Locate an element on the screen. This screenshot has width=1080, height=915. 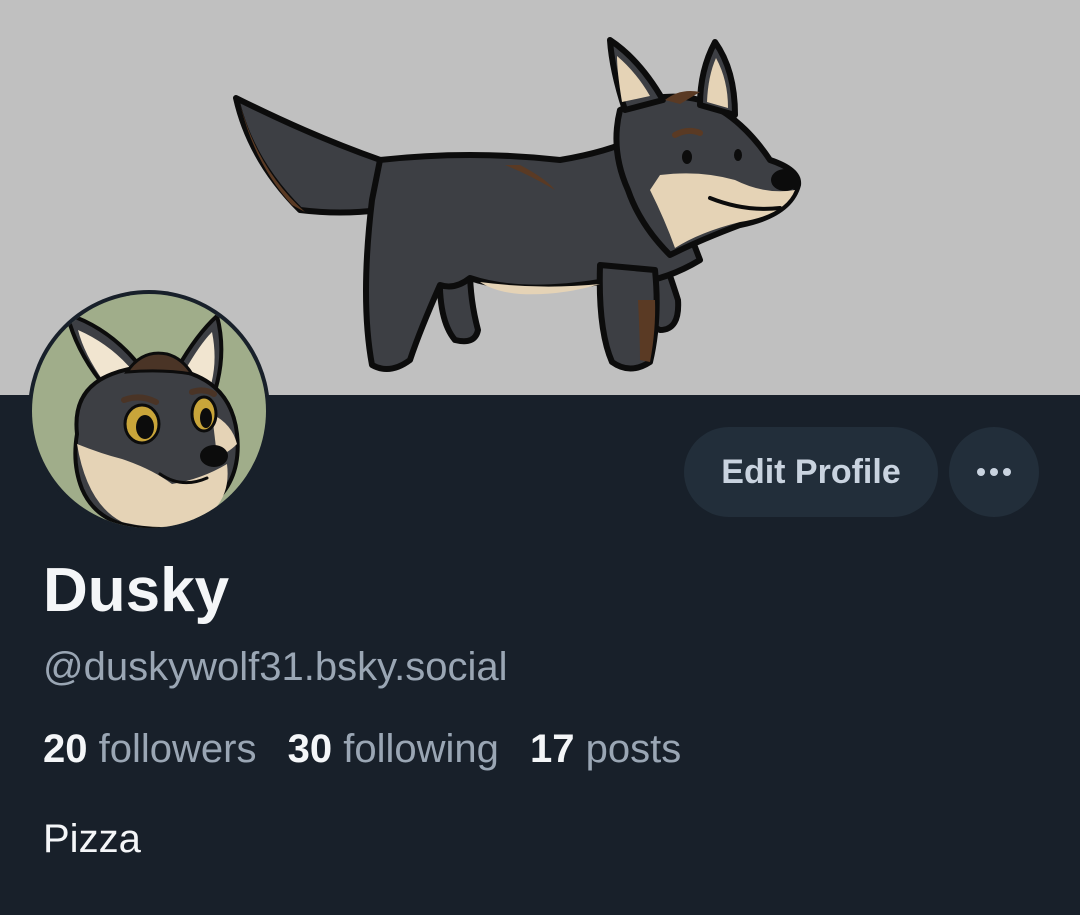
profile-handle: @duskywolf31.bsky.social is located at coordinates (275, 667).